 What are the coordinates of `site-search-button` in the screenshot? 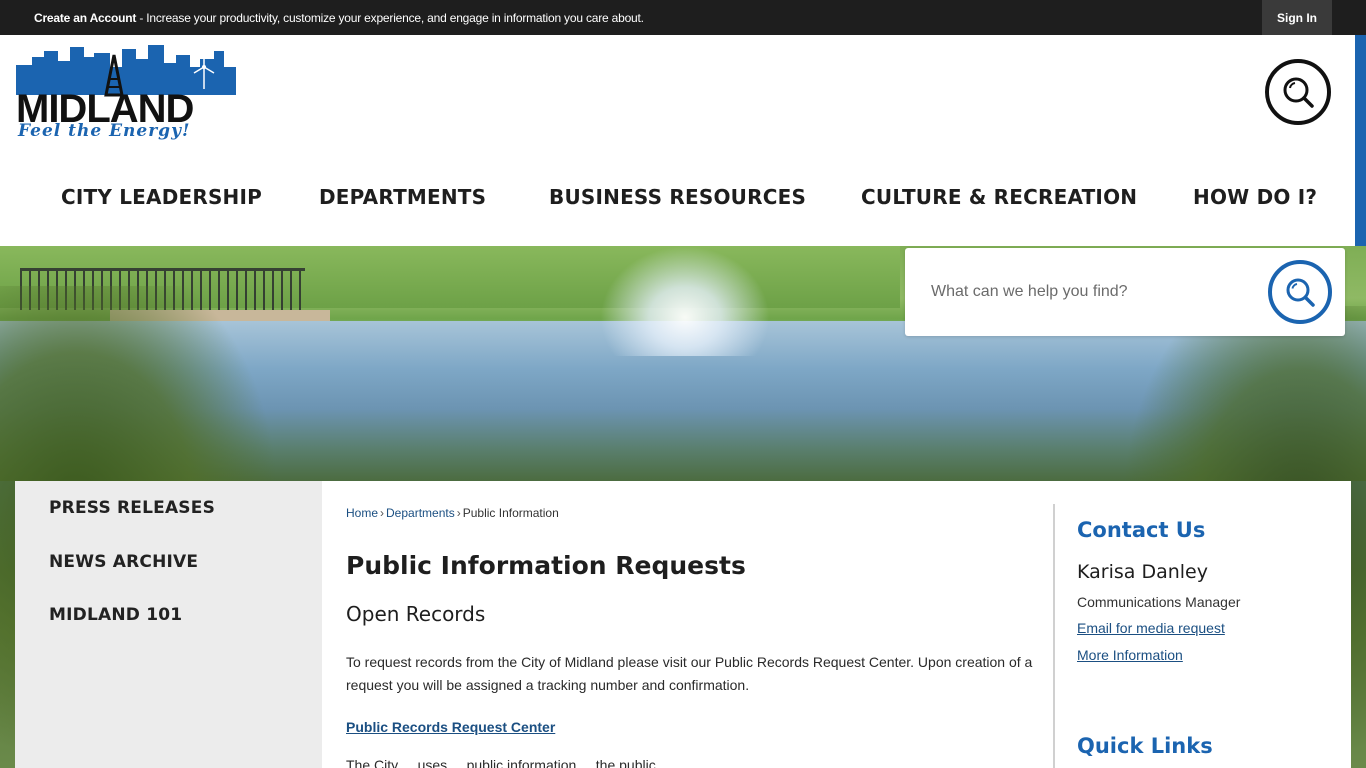 It's located at (1300, 292).